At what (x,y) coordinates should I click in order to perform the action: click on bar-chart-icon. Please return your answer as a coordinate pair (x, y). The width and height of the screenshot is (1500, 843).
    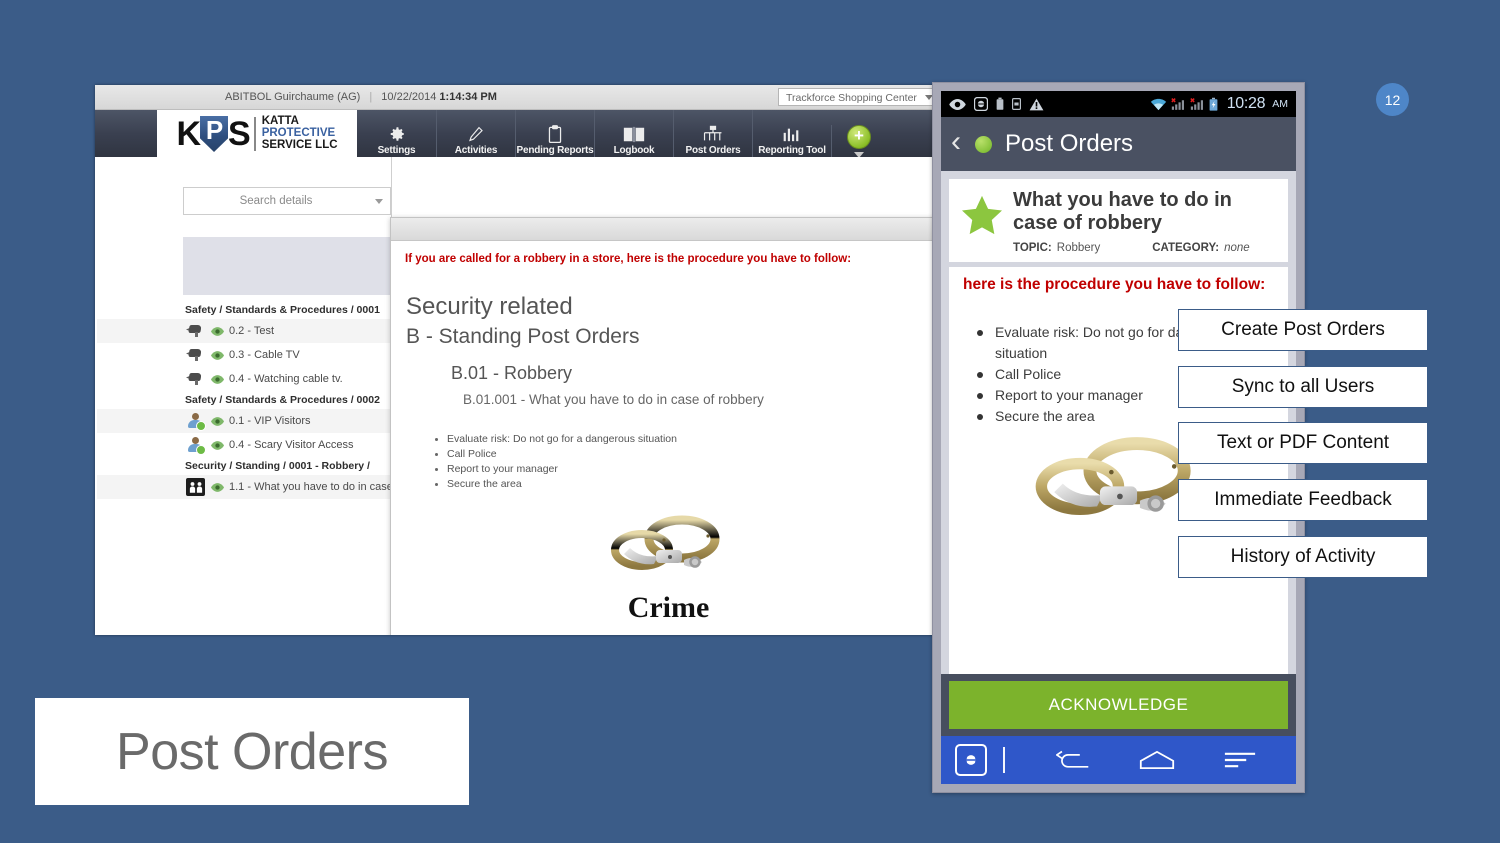
    Looking at the image, I should click on (792, 134).